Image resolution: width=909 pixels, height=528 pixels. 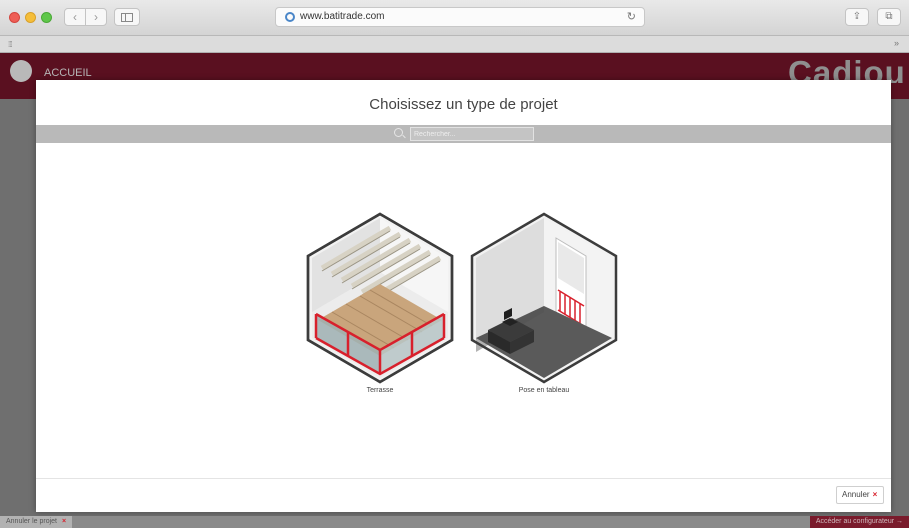 What do you see at coordinates (847, 68) in the screenshot?
I see `brand-logo-text: Cadiou` at bounding box center [847, 68].